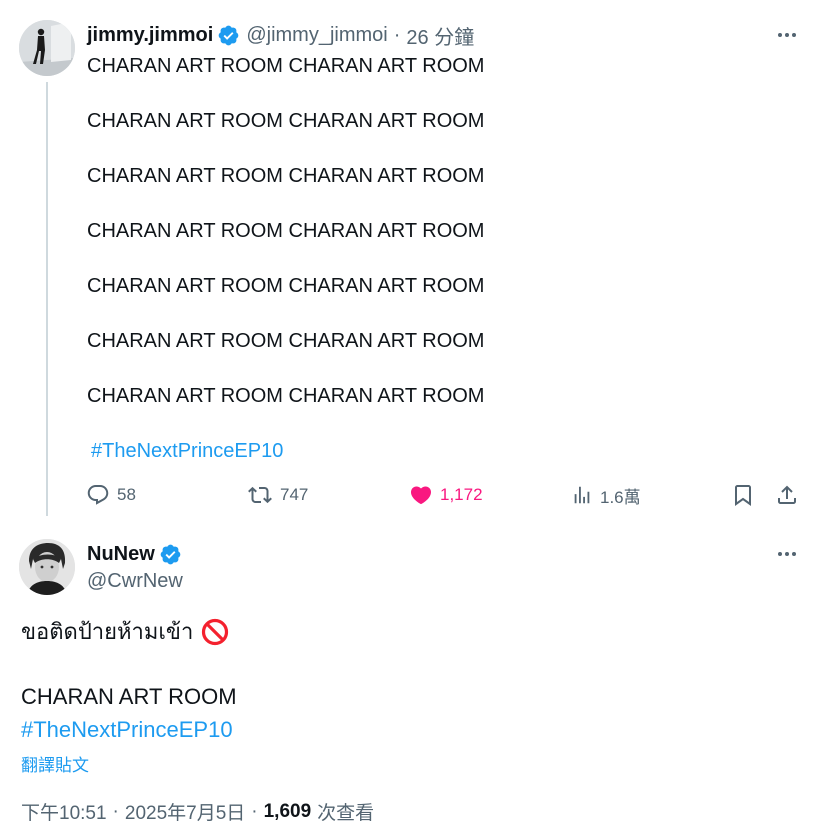 The height and width of the screenshot is (831, 827). I want to click on share-icon, so click(787, 494).